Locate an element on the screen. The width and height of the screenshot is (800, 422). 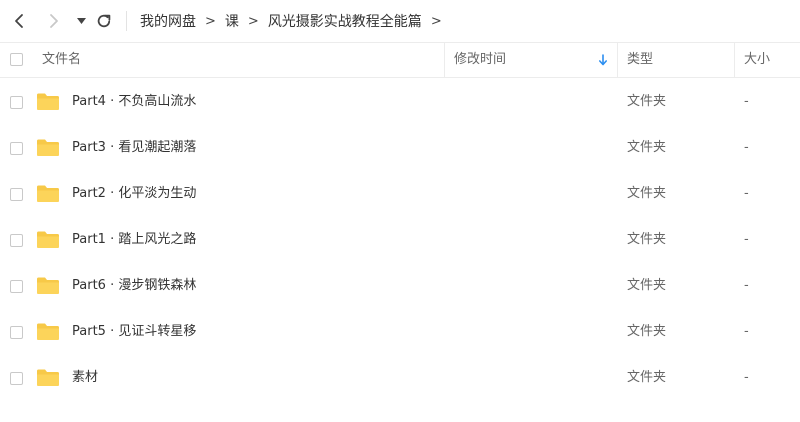
back-button is located at coordinates (19, 21).